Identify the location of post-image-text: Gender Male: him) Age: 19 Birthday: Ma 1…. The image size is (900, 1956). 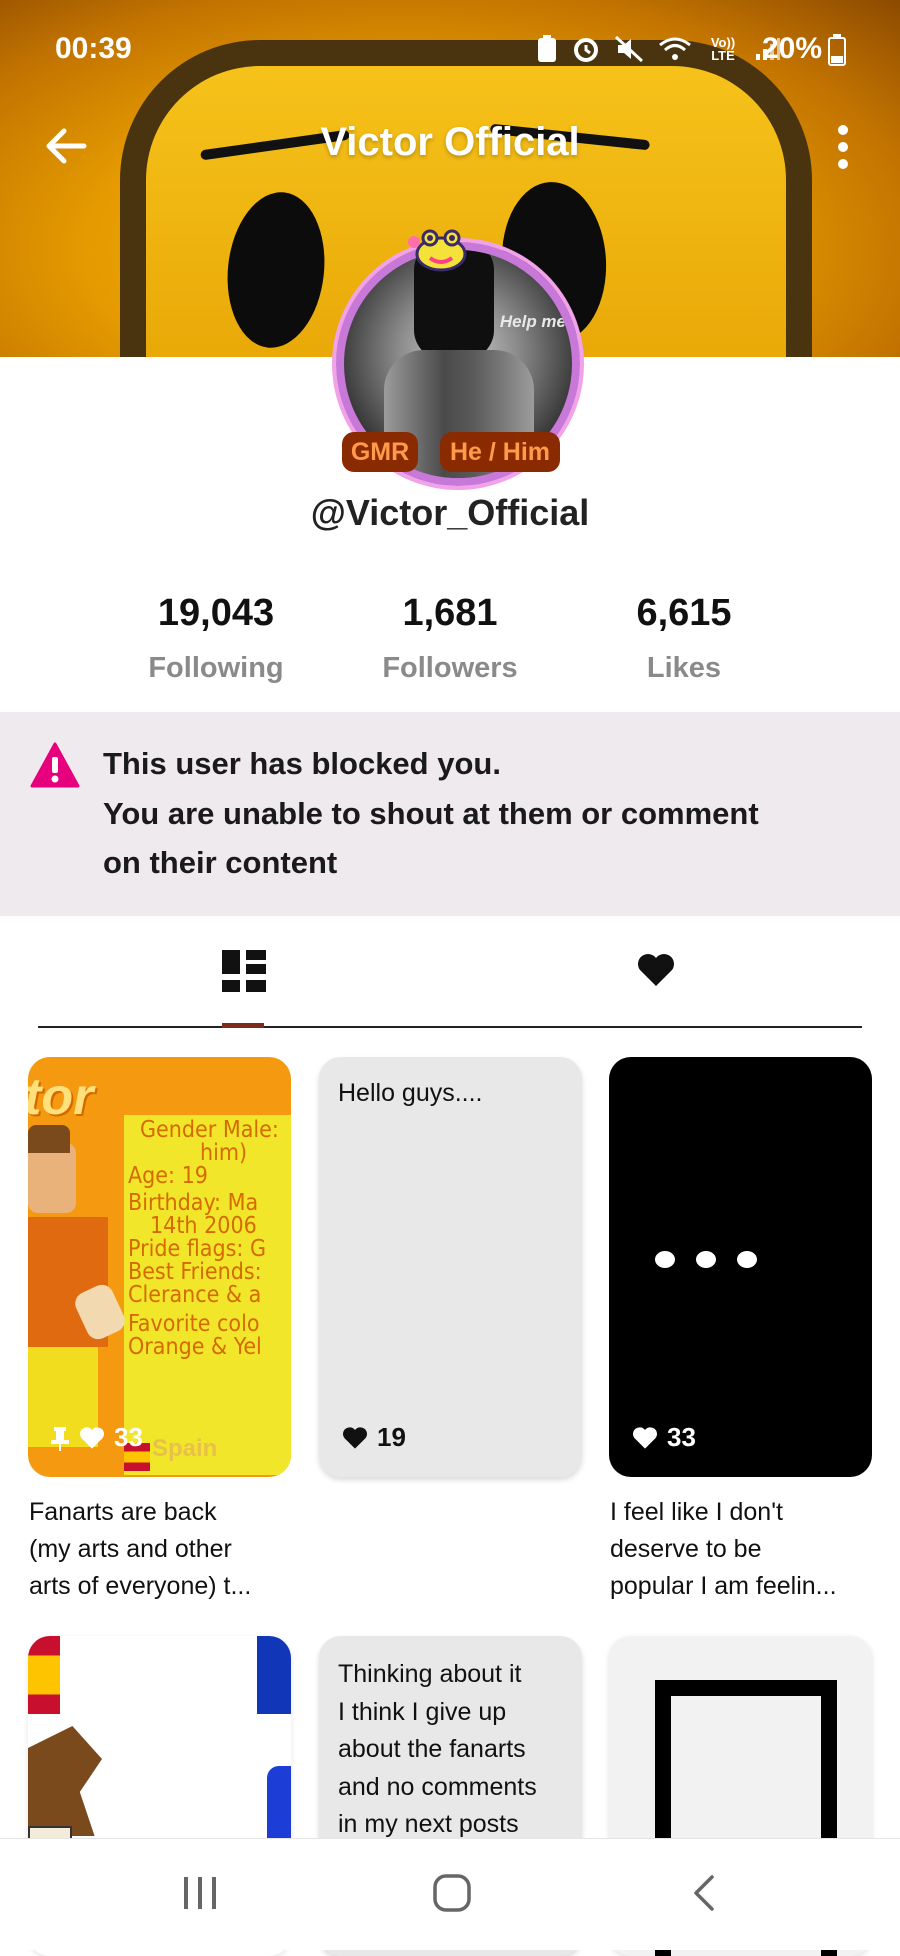
(203, 1238).